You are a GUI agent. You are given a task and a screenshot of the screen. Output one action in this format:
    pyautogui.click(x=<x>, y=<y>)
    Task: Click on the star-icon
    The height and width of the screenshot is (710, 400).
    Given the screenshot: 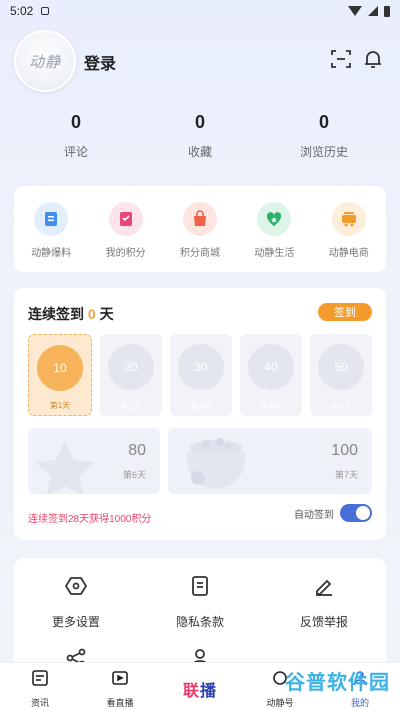 What is the action you would take?
    pyautogui.click(x=65, y=467)
    